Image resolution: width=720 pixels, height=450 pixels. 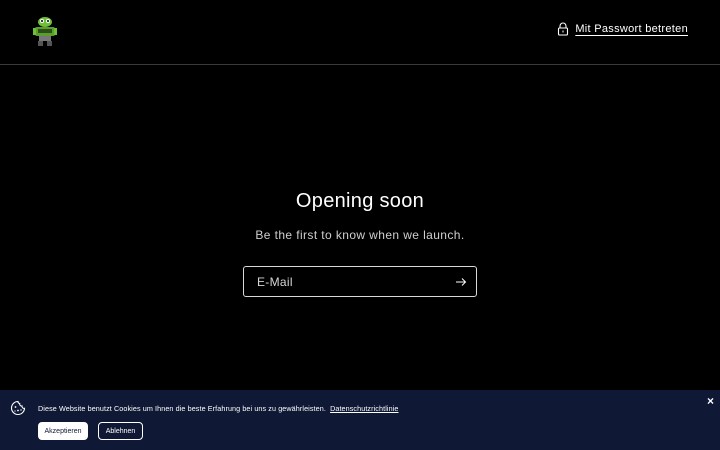 What do you see at coordinates (710, 401) in the screenshot?
I see `close-banner-button: ×` at bounding box center [710, 401].